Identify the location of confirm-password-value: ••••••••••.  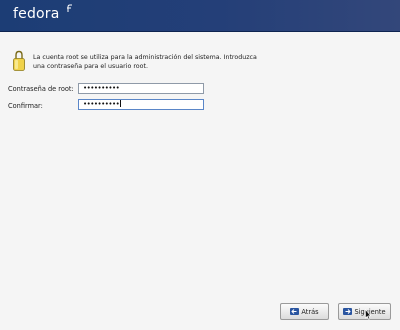
(101, 104).